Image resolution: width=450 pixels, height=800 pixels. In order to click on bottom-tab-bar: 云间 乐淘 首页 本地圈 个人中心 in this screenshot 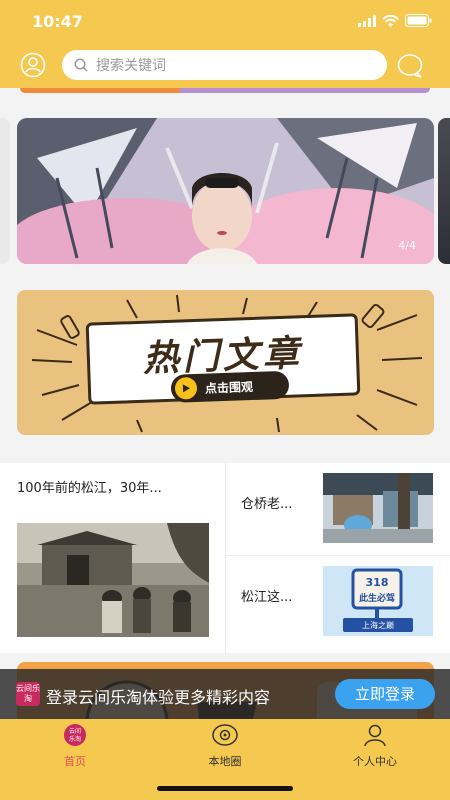, I will do `click(225, 759)`.